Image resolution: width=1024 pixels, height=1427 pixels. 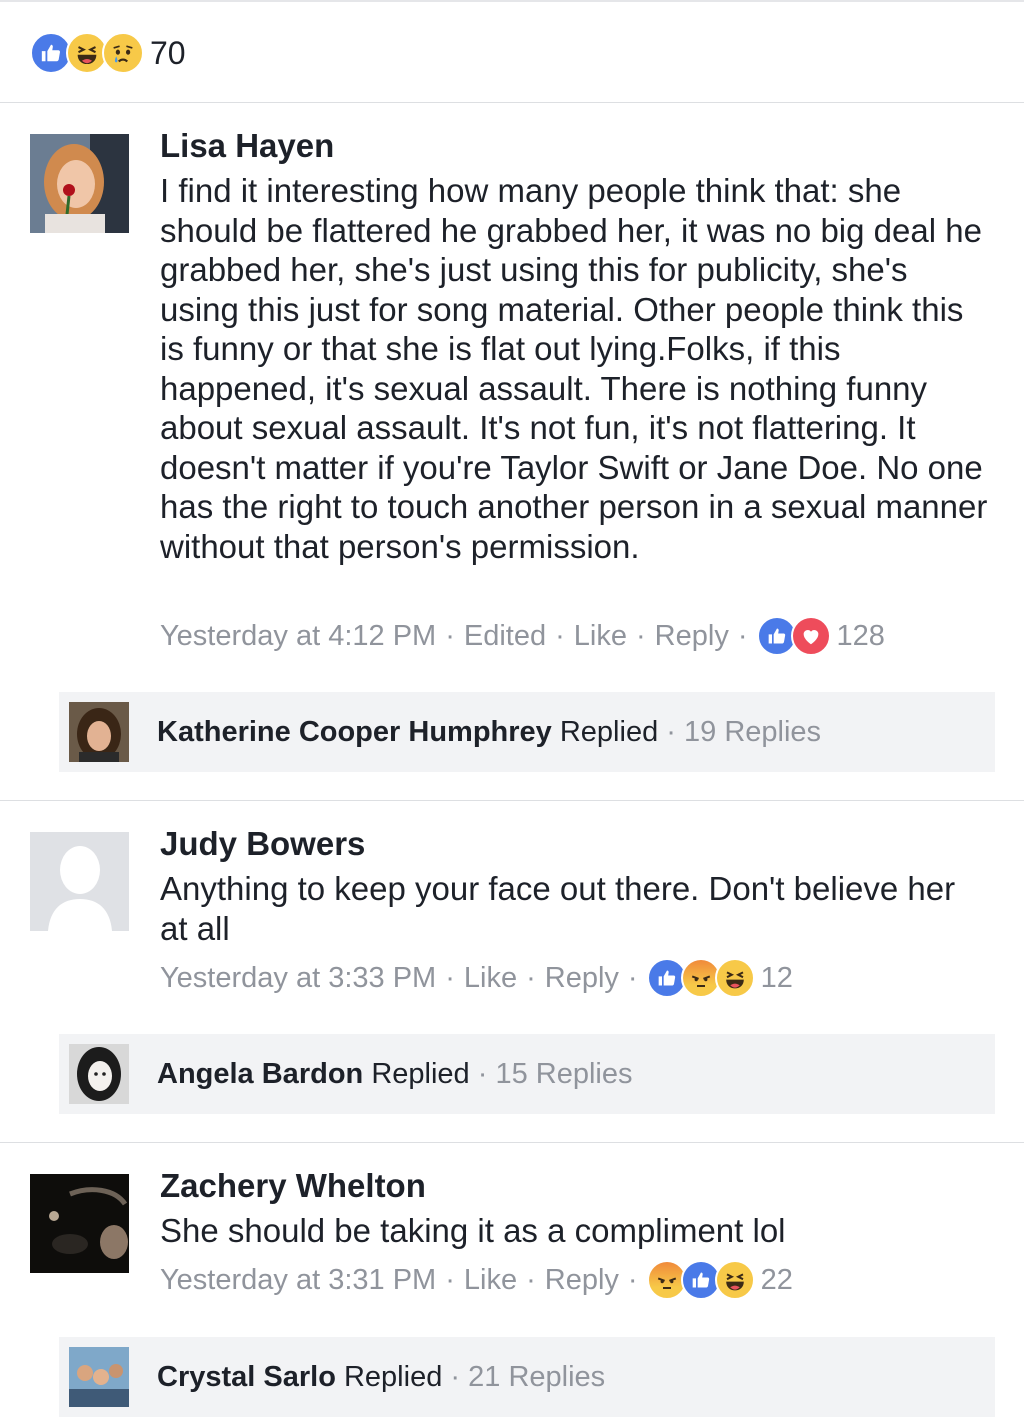 I want to click on reaction-count: 22, so click(x=777, y=1280).